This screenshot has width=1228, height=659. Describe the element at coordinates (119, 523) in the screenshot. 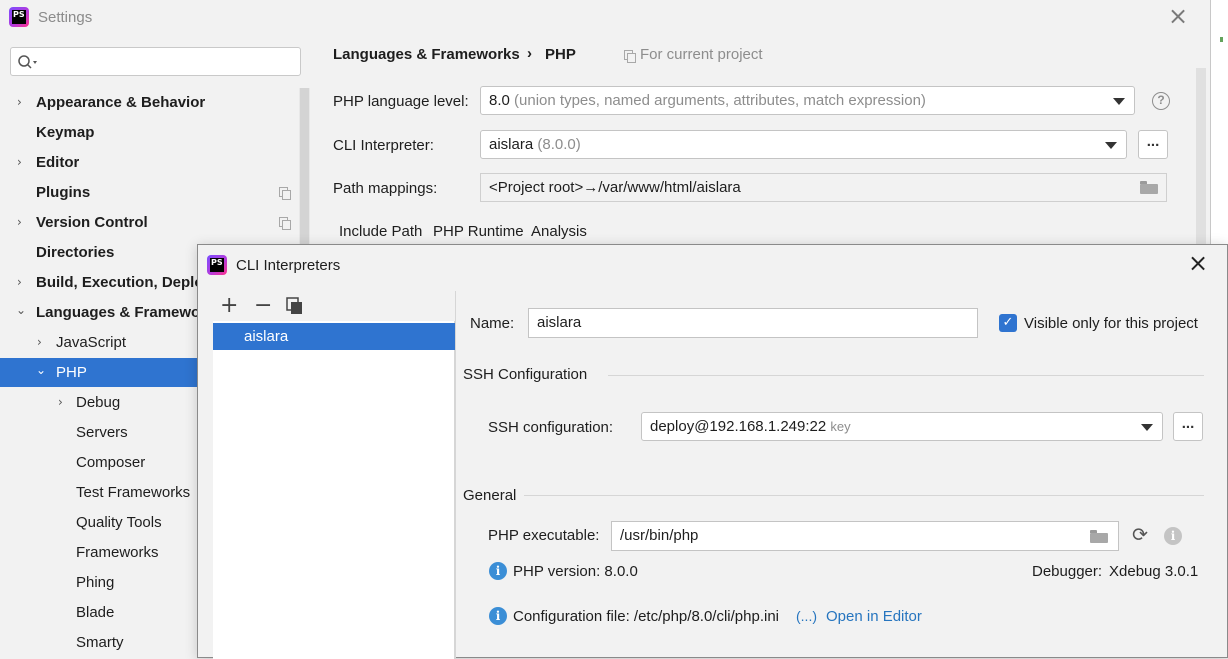

I see `tree-item-quality-tools: Quality Tools` at that location.